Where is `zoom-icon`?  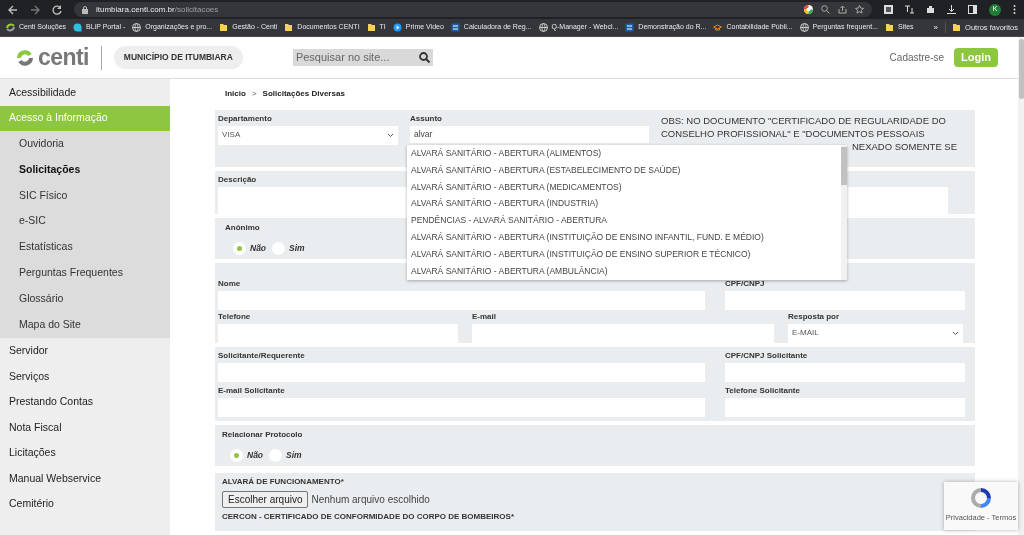 zoom-icon is located at coordinates (825, 9).